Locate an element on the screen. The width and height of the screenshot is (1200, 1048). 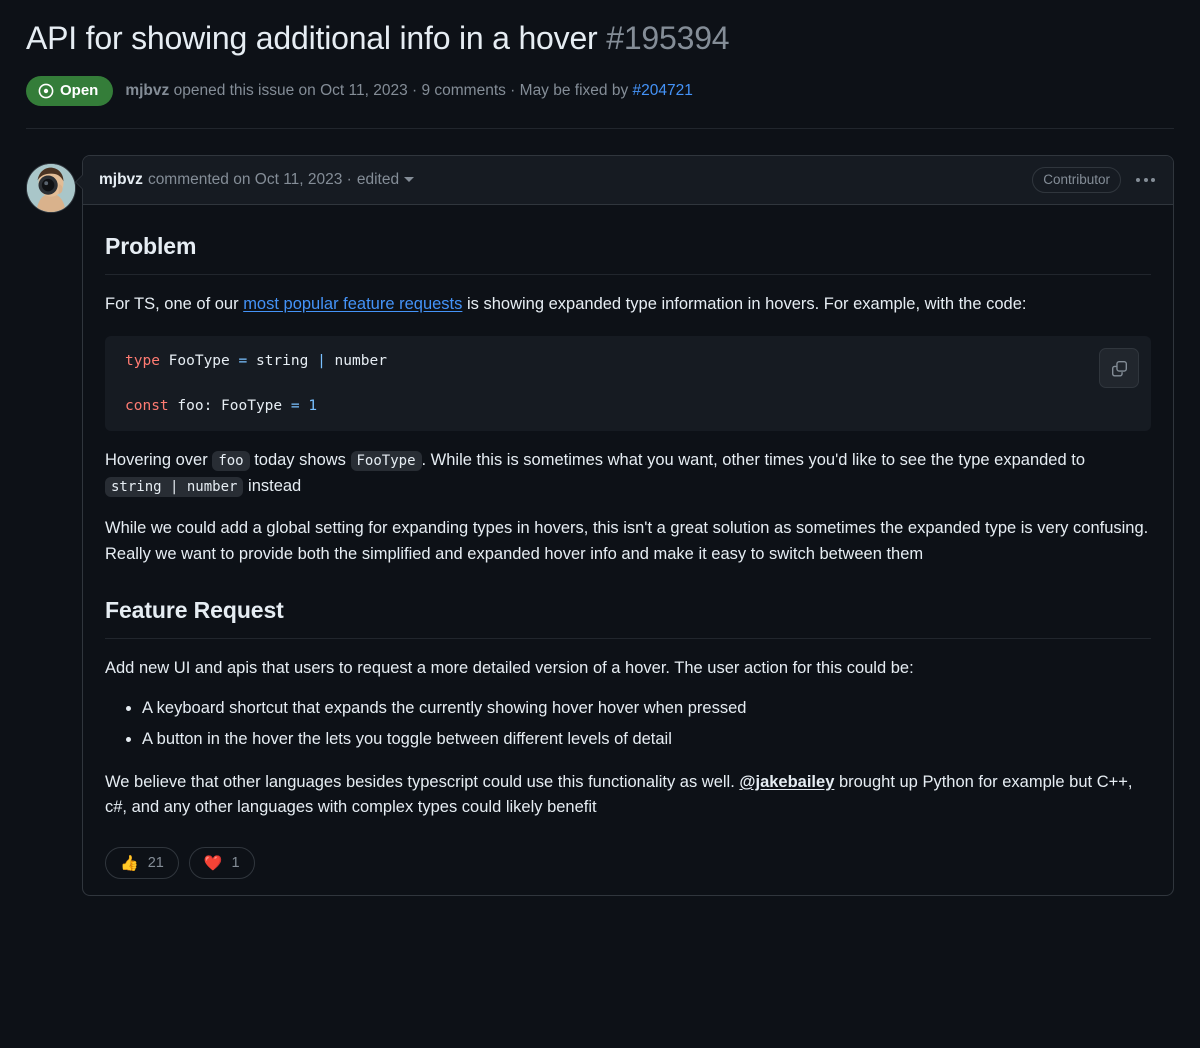
p2-d: instead is located at coordinates (272, 485).